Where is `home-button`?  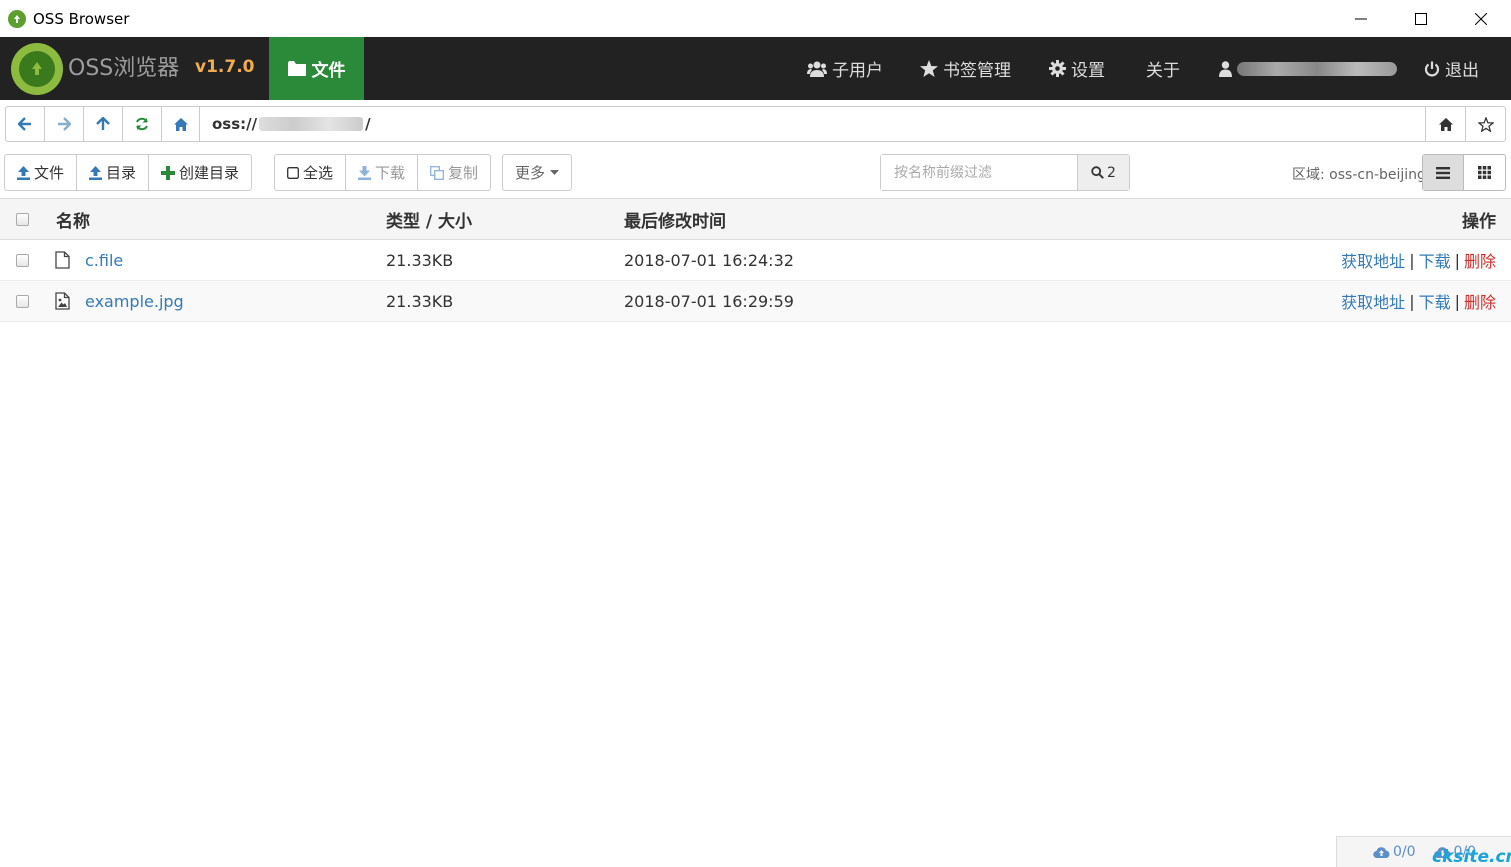 home-button is located at coordinates (181, 124).